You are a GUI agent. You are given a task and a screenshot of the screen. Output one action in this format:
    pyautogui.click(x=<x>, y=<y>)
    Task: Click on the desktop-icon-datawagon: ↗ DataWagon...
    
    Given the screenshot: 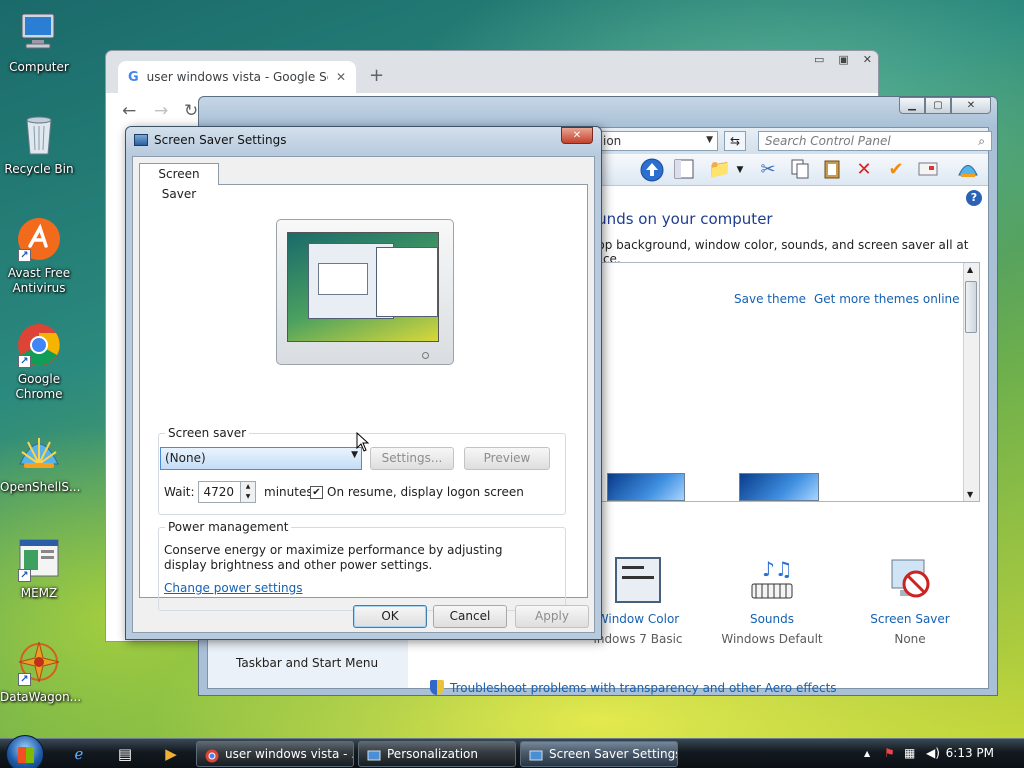 What is the action you would take?
    pyautogui.click(x=40, y=672)
    